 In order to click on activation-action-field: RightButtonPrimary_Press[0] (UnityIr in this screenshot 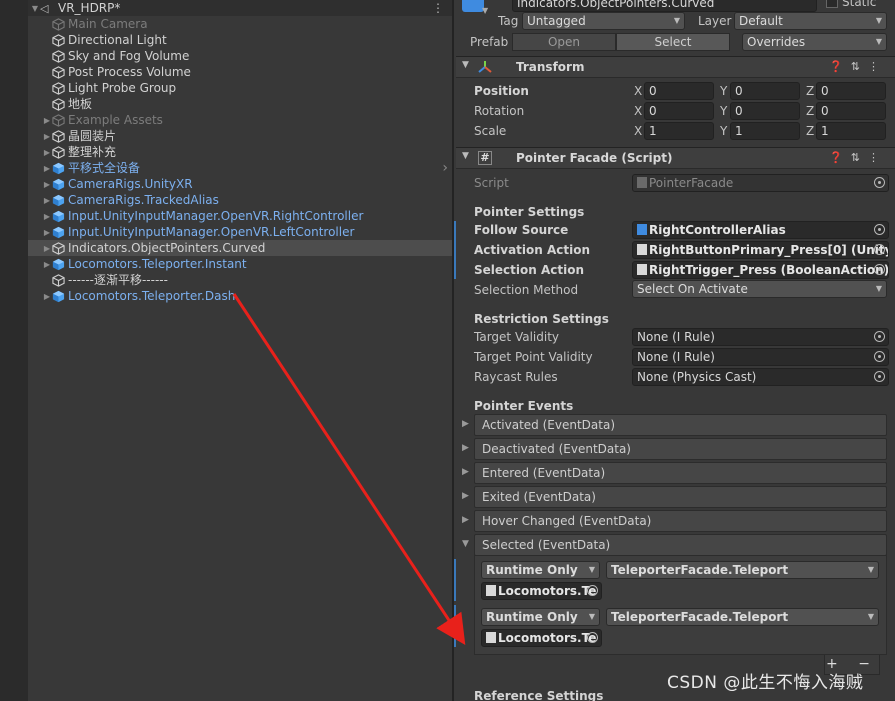, I will do `click(760, 250)`.